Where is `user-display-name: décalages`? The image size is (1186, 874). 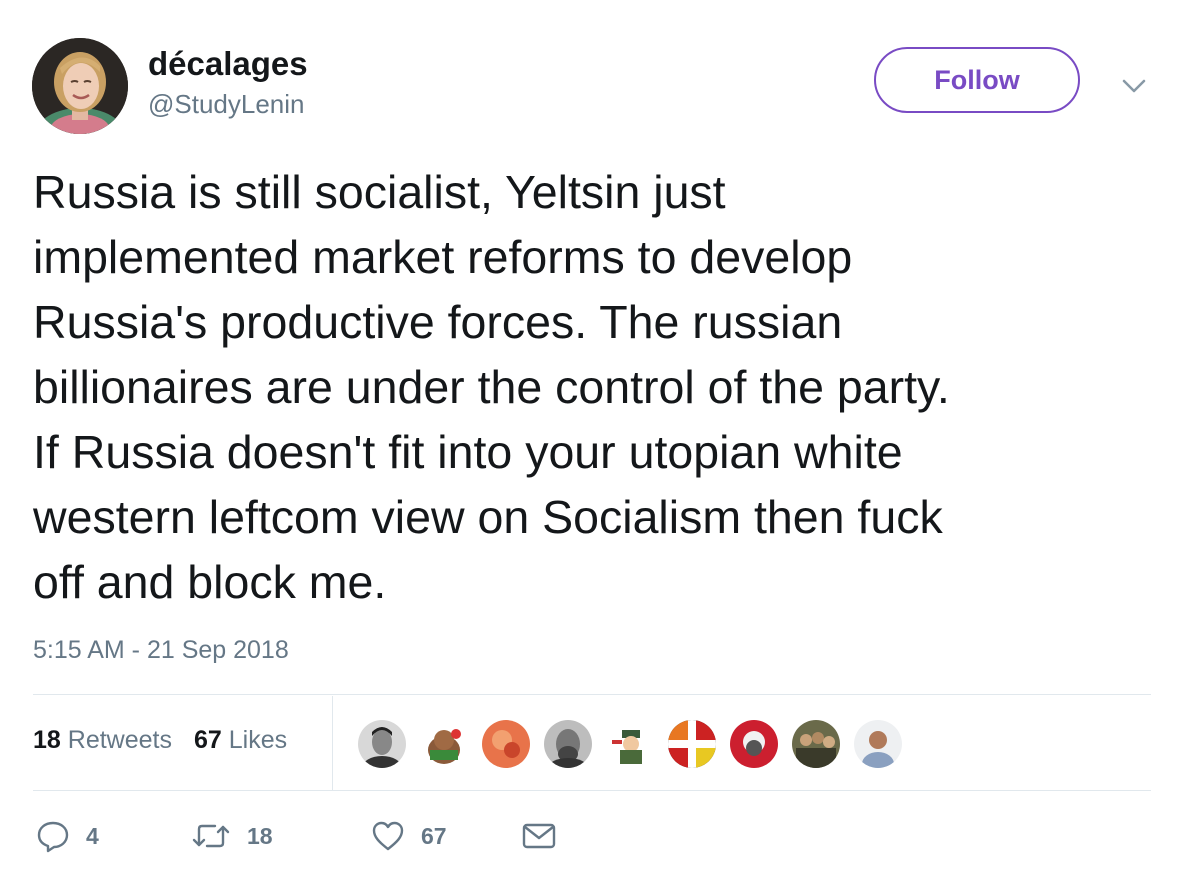
user-display-name: décalages is located at coordinates (228, 64).